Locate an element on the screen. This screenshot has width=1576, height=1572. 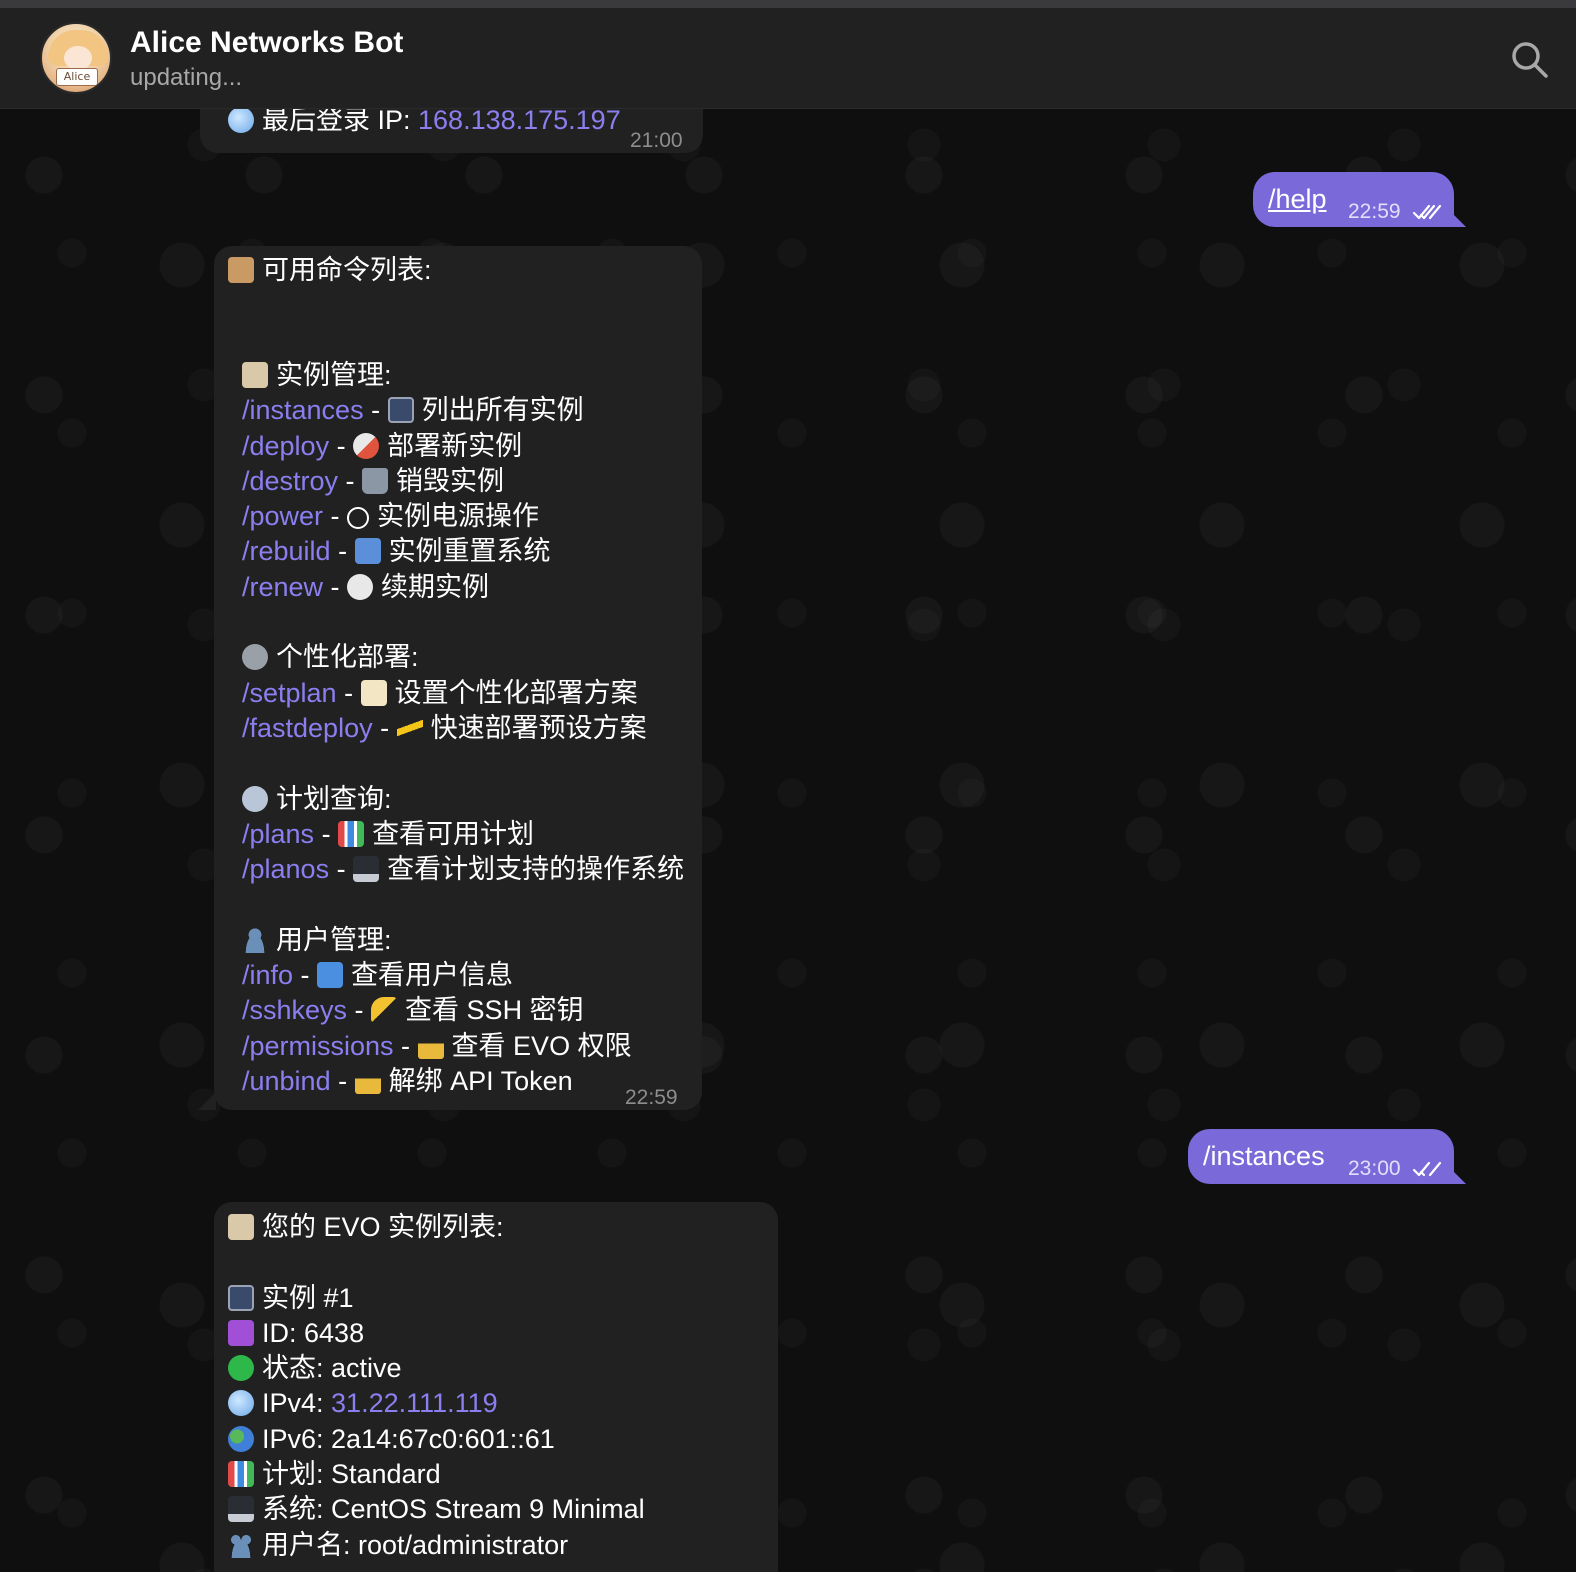
instance-id-row: ID: 6438 is located at coordinates (436, 1333).